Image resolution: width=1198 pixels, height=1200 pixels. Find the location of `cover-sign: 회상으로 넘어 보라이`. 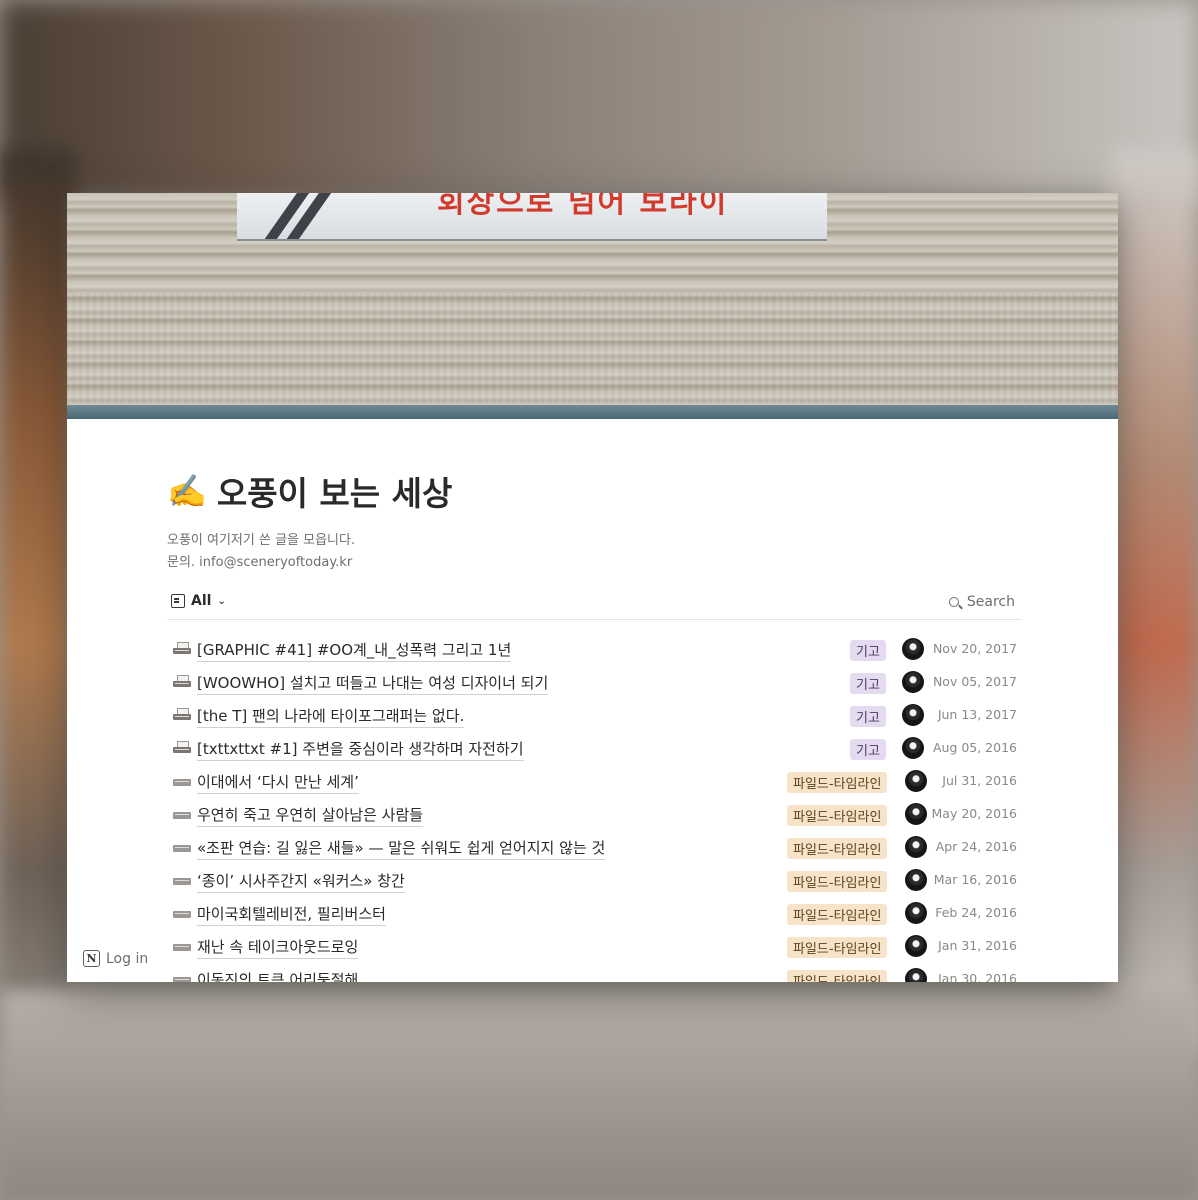

cover-sign: 회상으로 넘어 보라이 is located at coordinates (532, 217).